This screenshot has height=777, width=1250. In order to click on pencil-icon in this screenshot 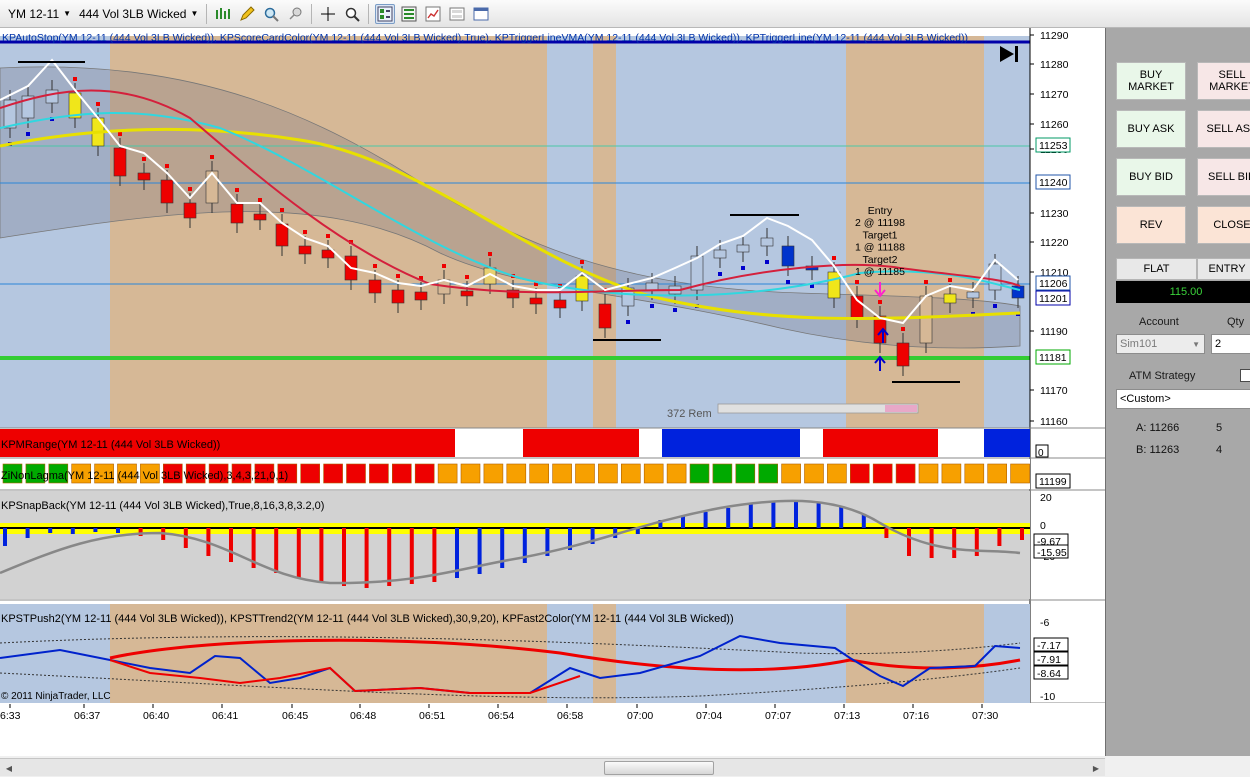, I will do `click(247, 14)`.